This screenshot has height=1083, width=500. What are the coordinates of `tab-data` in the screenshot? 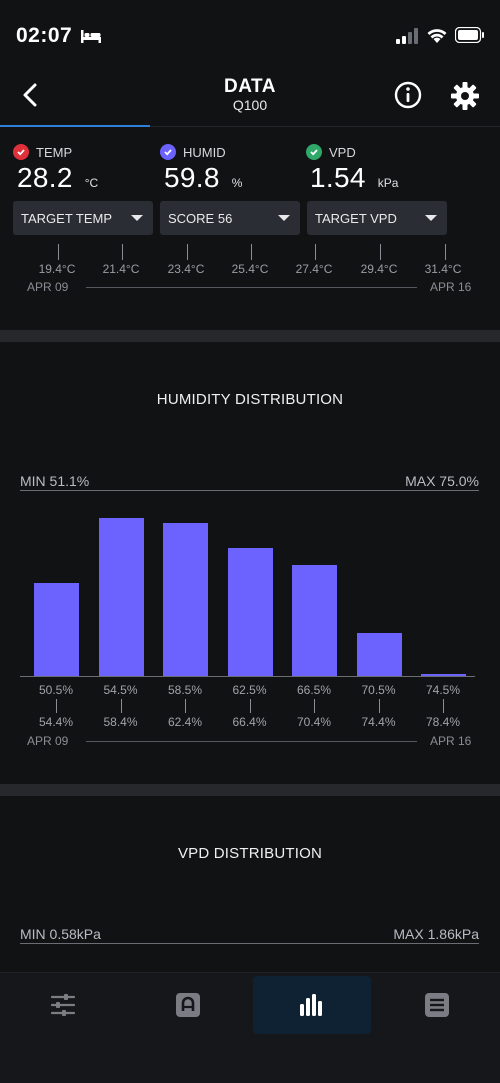 It's located at (312, 1005).